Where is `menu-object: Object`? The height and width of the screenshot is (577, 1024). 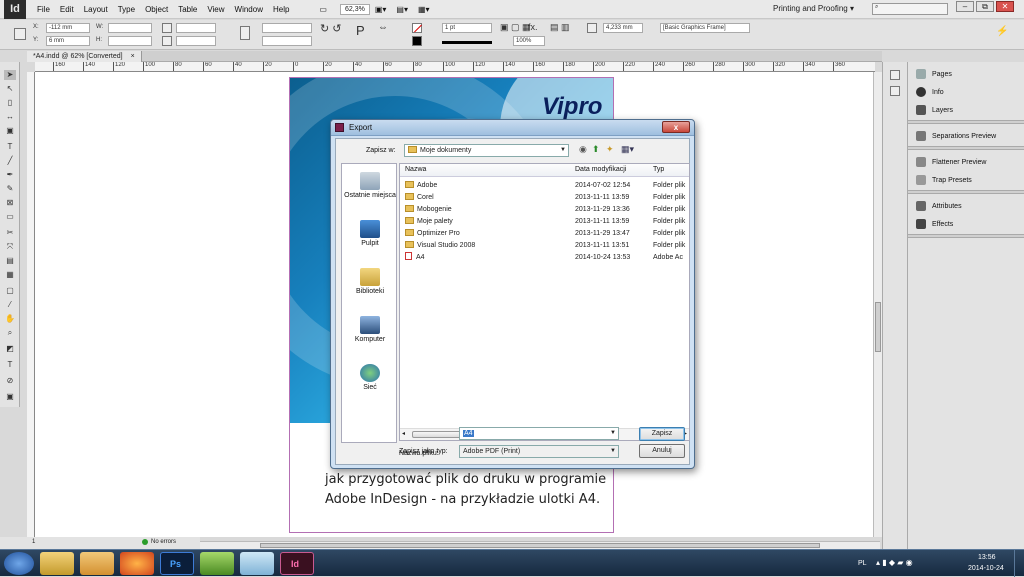
menu-object: Object is located at coordinates (156, 9).